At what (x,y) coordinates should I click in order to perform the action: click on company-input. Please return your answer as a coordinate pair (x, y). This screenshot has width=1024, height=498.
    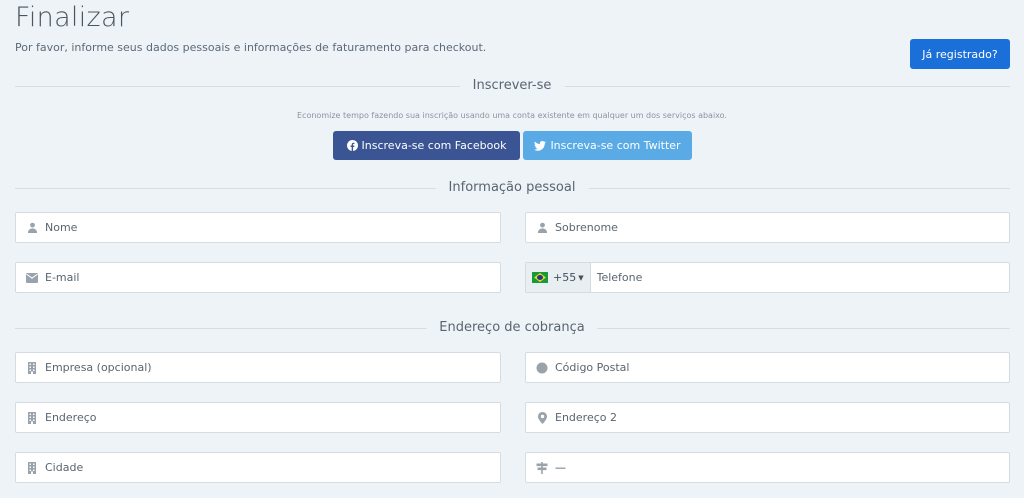
    Looking at the image, I should click on (272, 367).